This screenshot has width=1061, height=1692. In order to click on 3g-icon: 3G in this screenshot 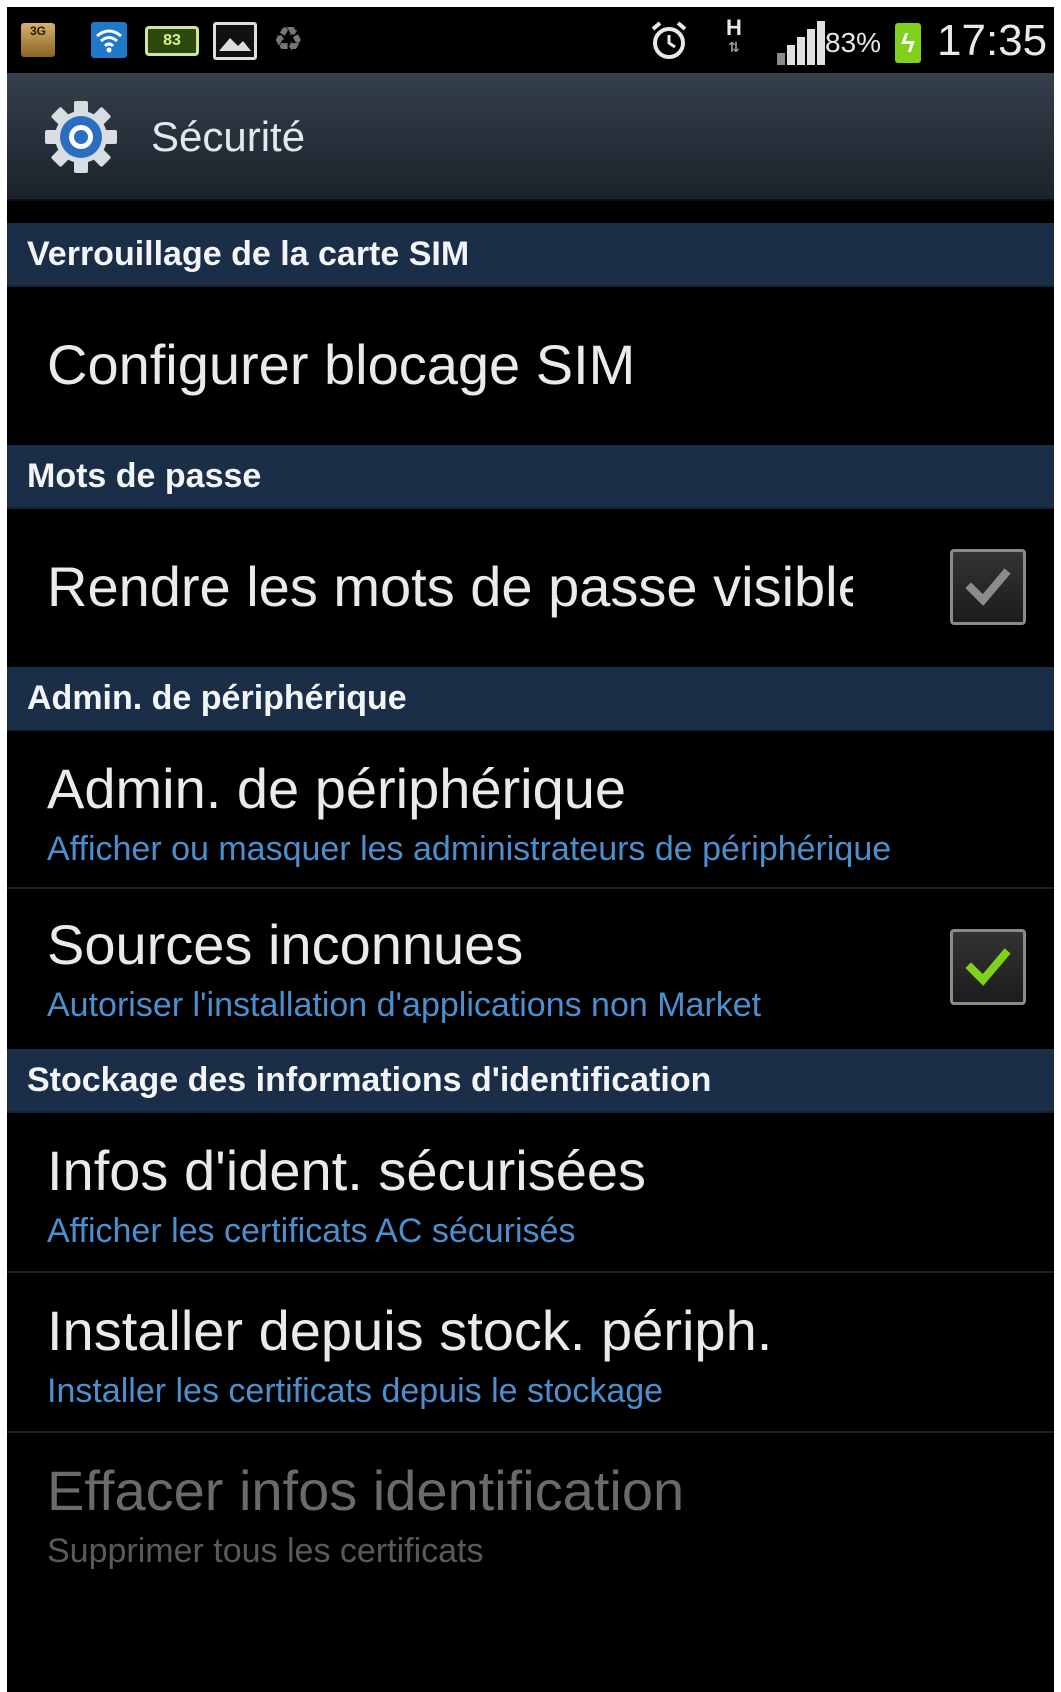, I will do `click(38, 40)`.